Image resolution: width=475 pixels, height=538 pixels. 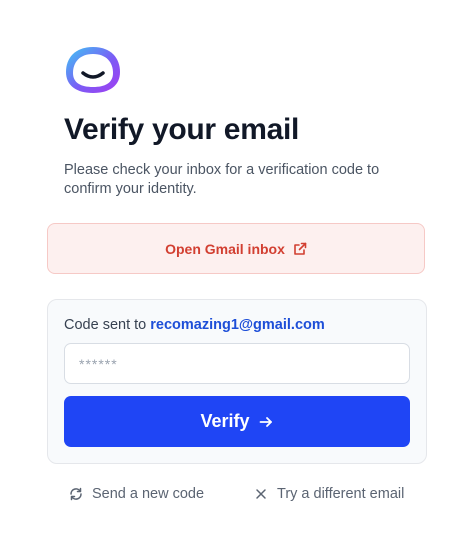 I want to click on send-new-code-label: Send a new code, so click(x=148, y=494).